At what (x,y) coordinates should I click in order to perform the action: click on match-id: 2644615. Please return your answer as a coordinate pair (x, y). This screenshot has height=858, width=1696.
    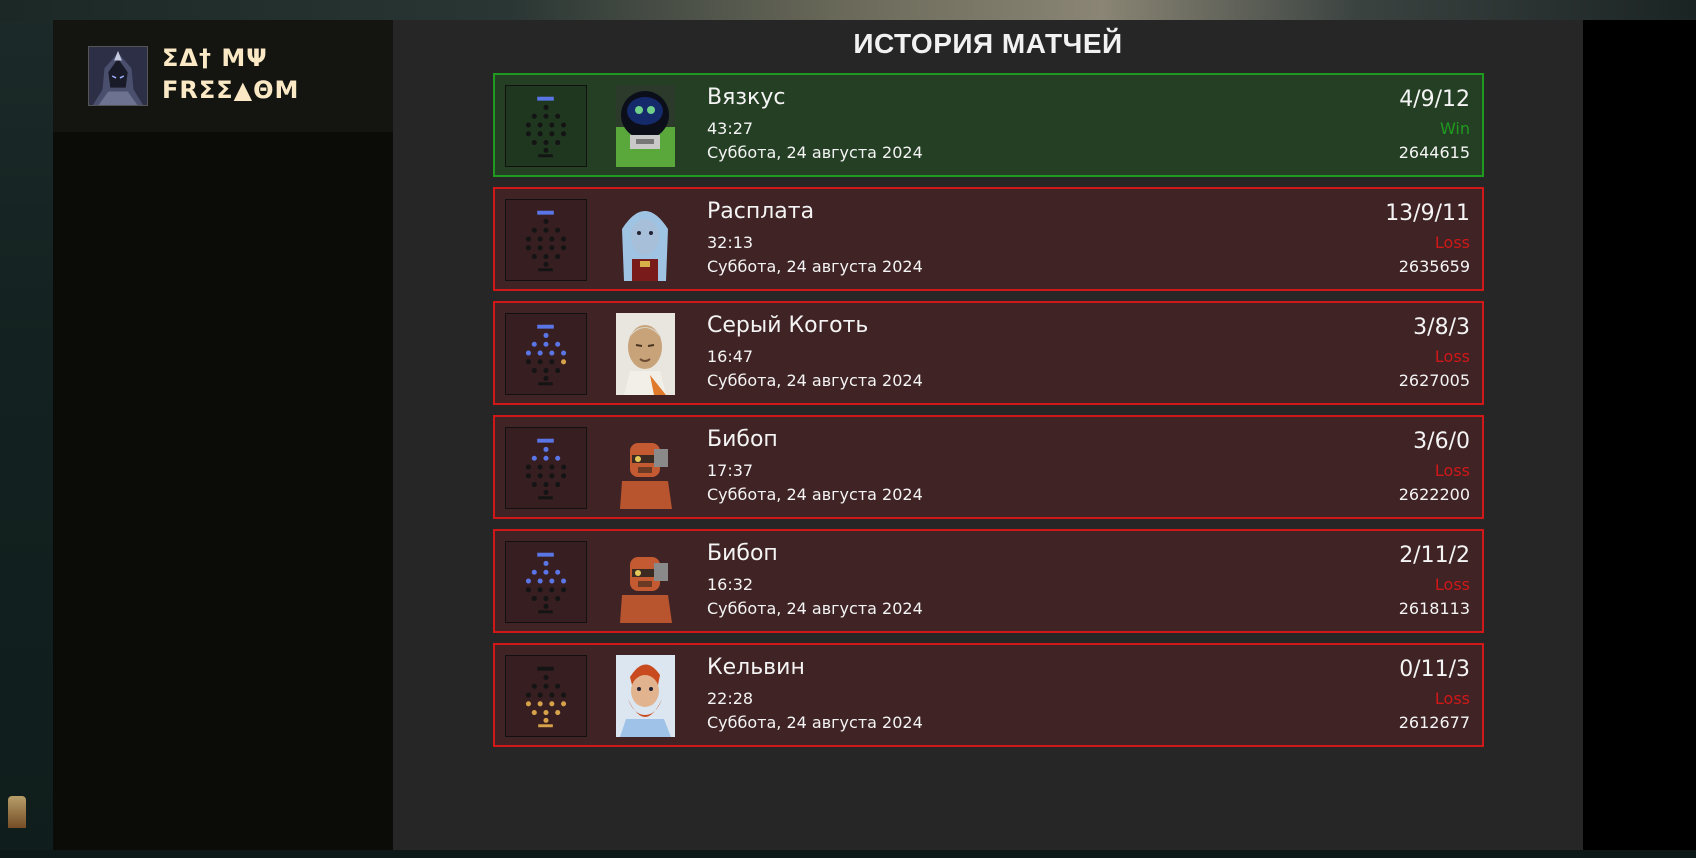
    Looking at the image, I should click on (1434, 152).